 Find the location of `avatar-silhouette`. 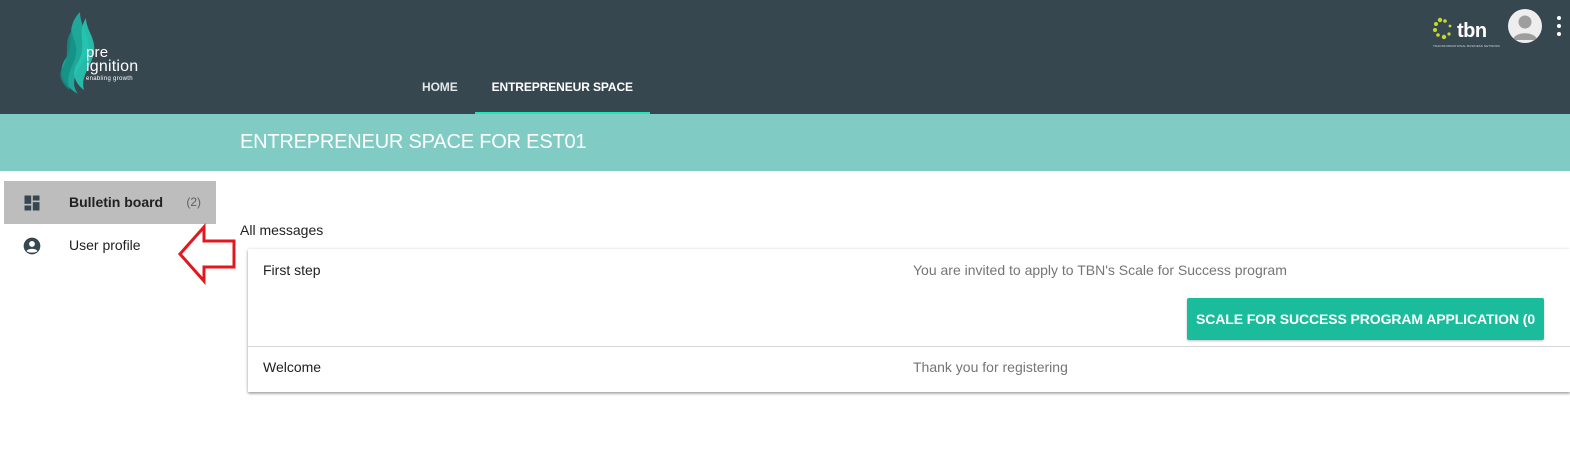

avatar-silhouette is located at coordinates (1525, 27).